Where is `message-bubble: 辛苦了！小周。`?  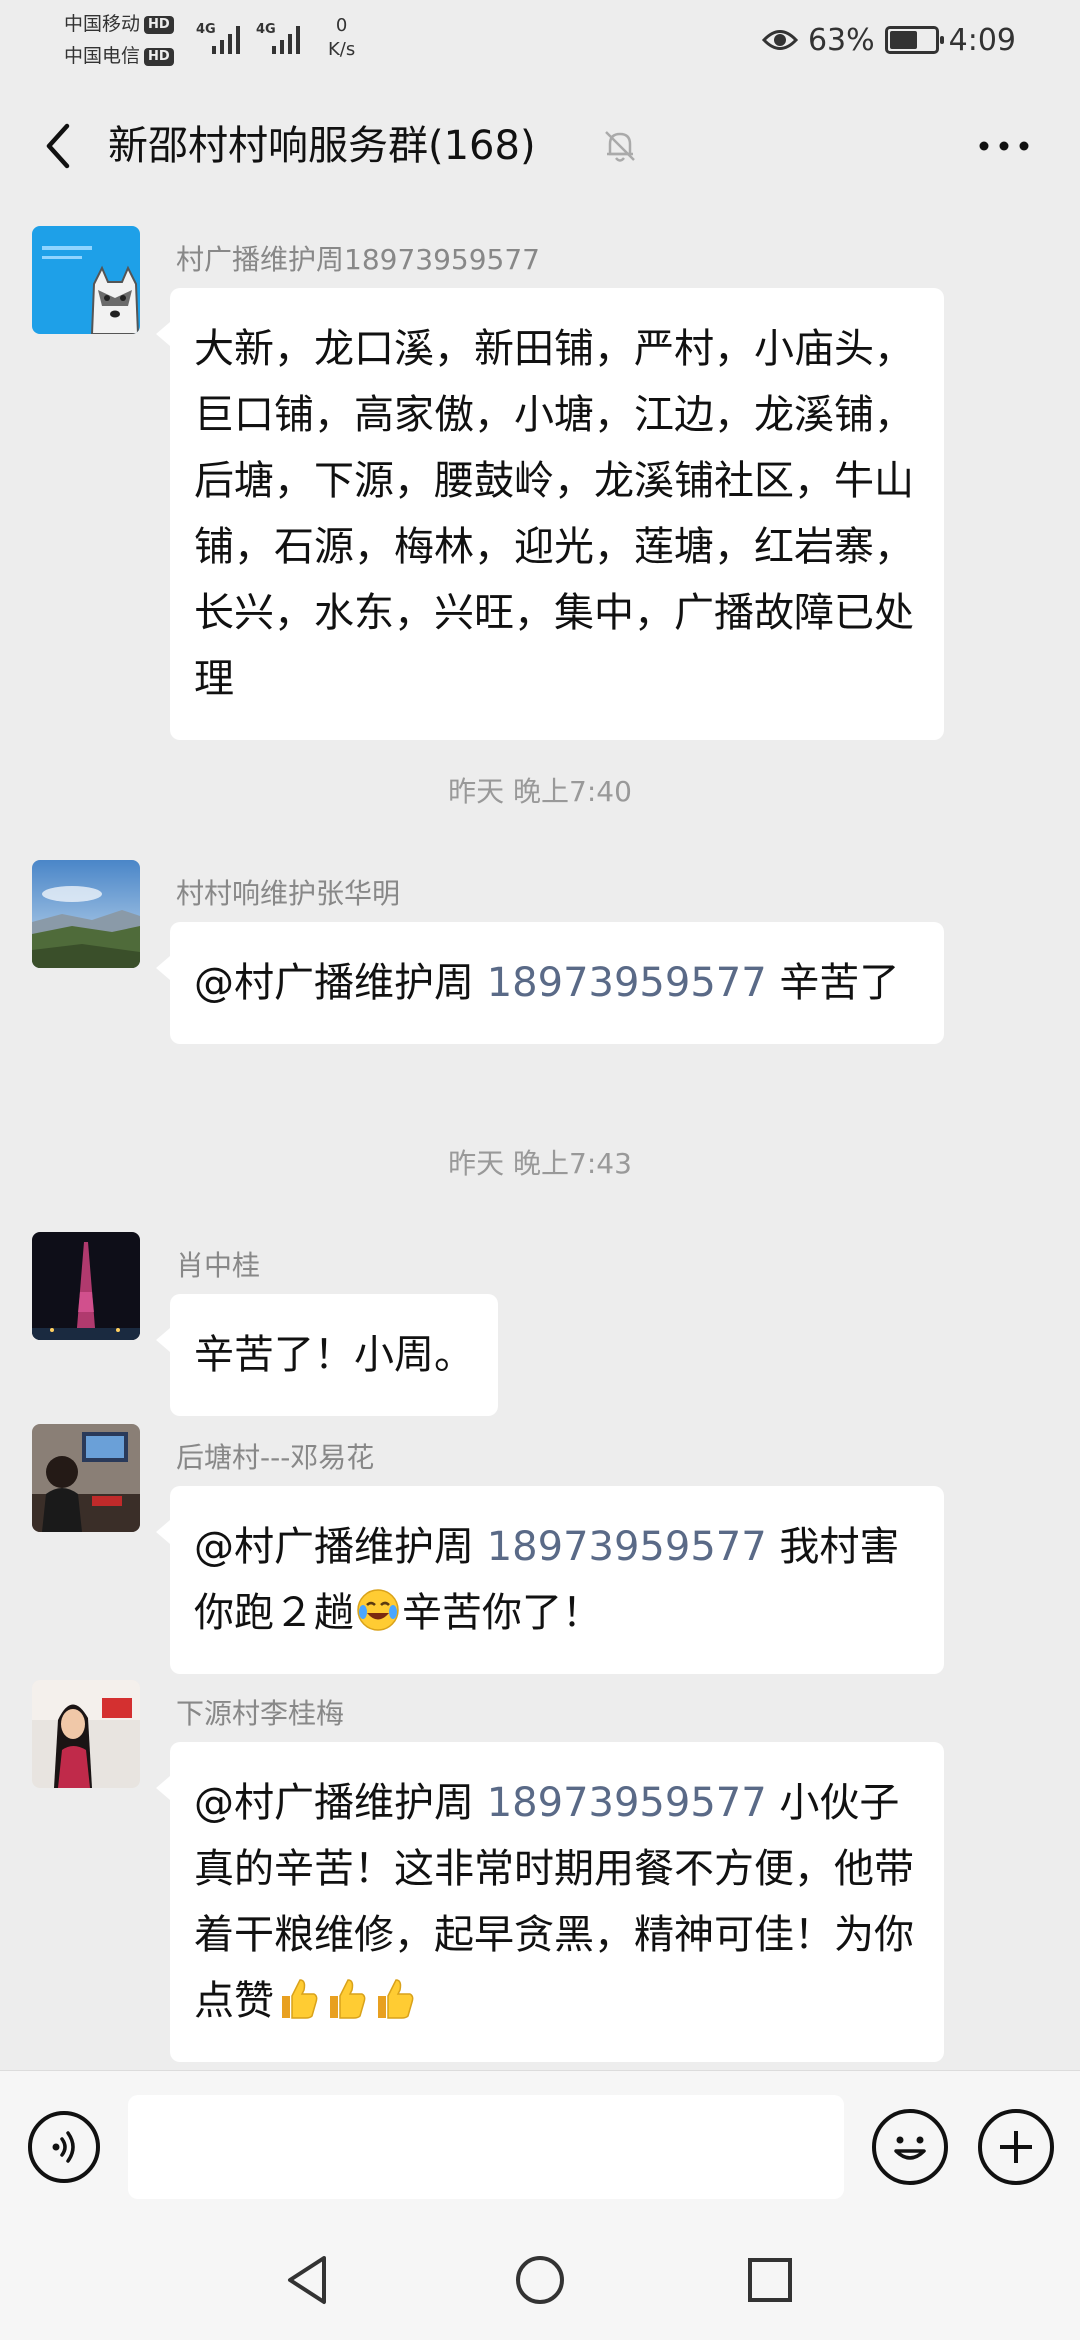 message-bubble: 辛苦了！小周。 is located at coordinates (327, 1355).